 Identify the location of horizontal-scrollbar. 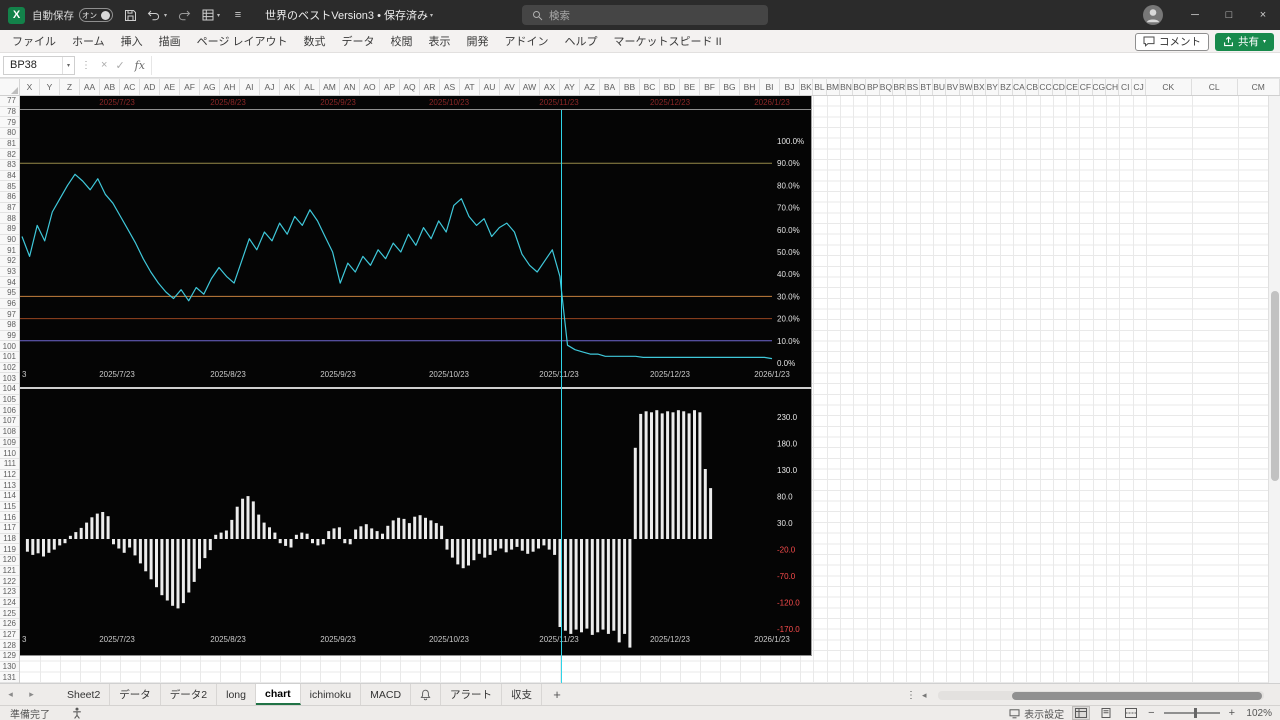
(1101, 695).